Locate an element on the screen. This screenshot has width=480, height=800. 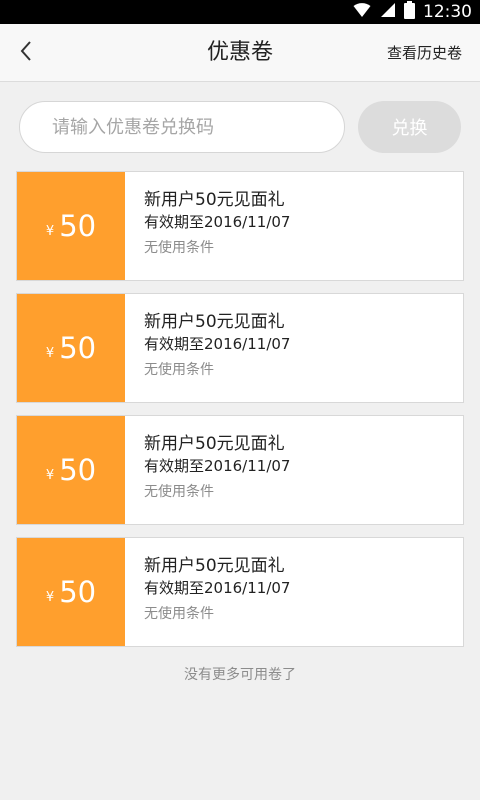
header: 优惠卷 查看历史卷 is located at coordinates (240, 53).